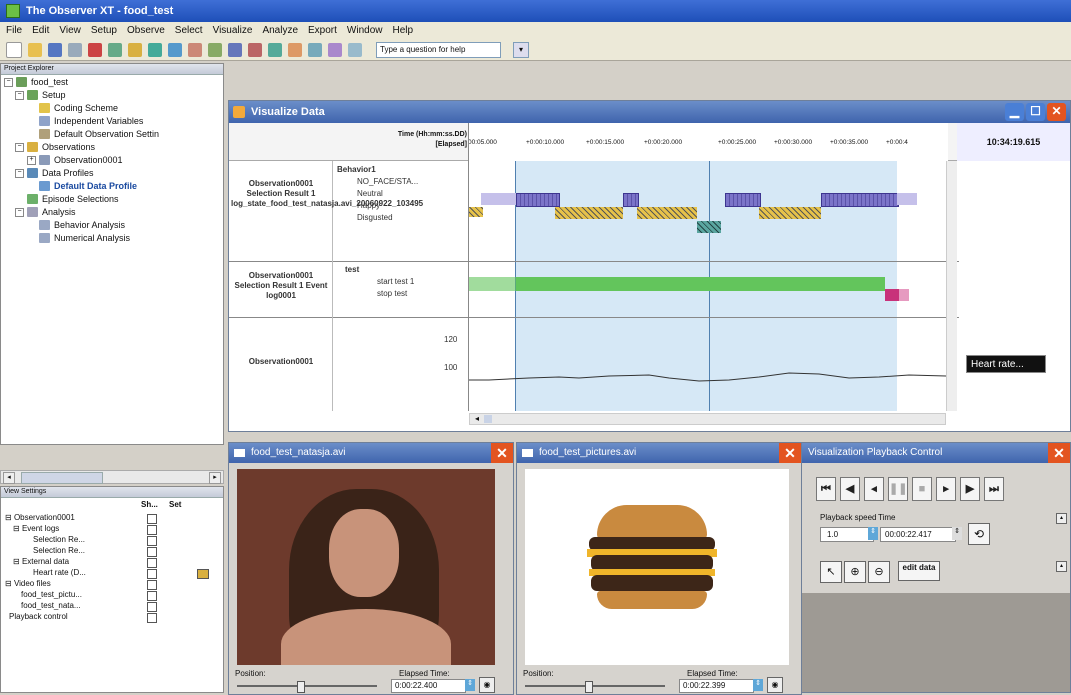 This screenshot has width=1071, height=695. I want to click on skip-to-start-button: ⏮, so click(826, 489).